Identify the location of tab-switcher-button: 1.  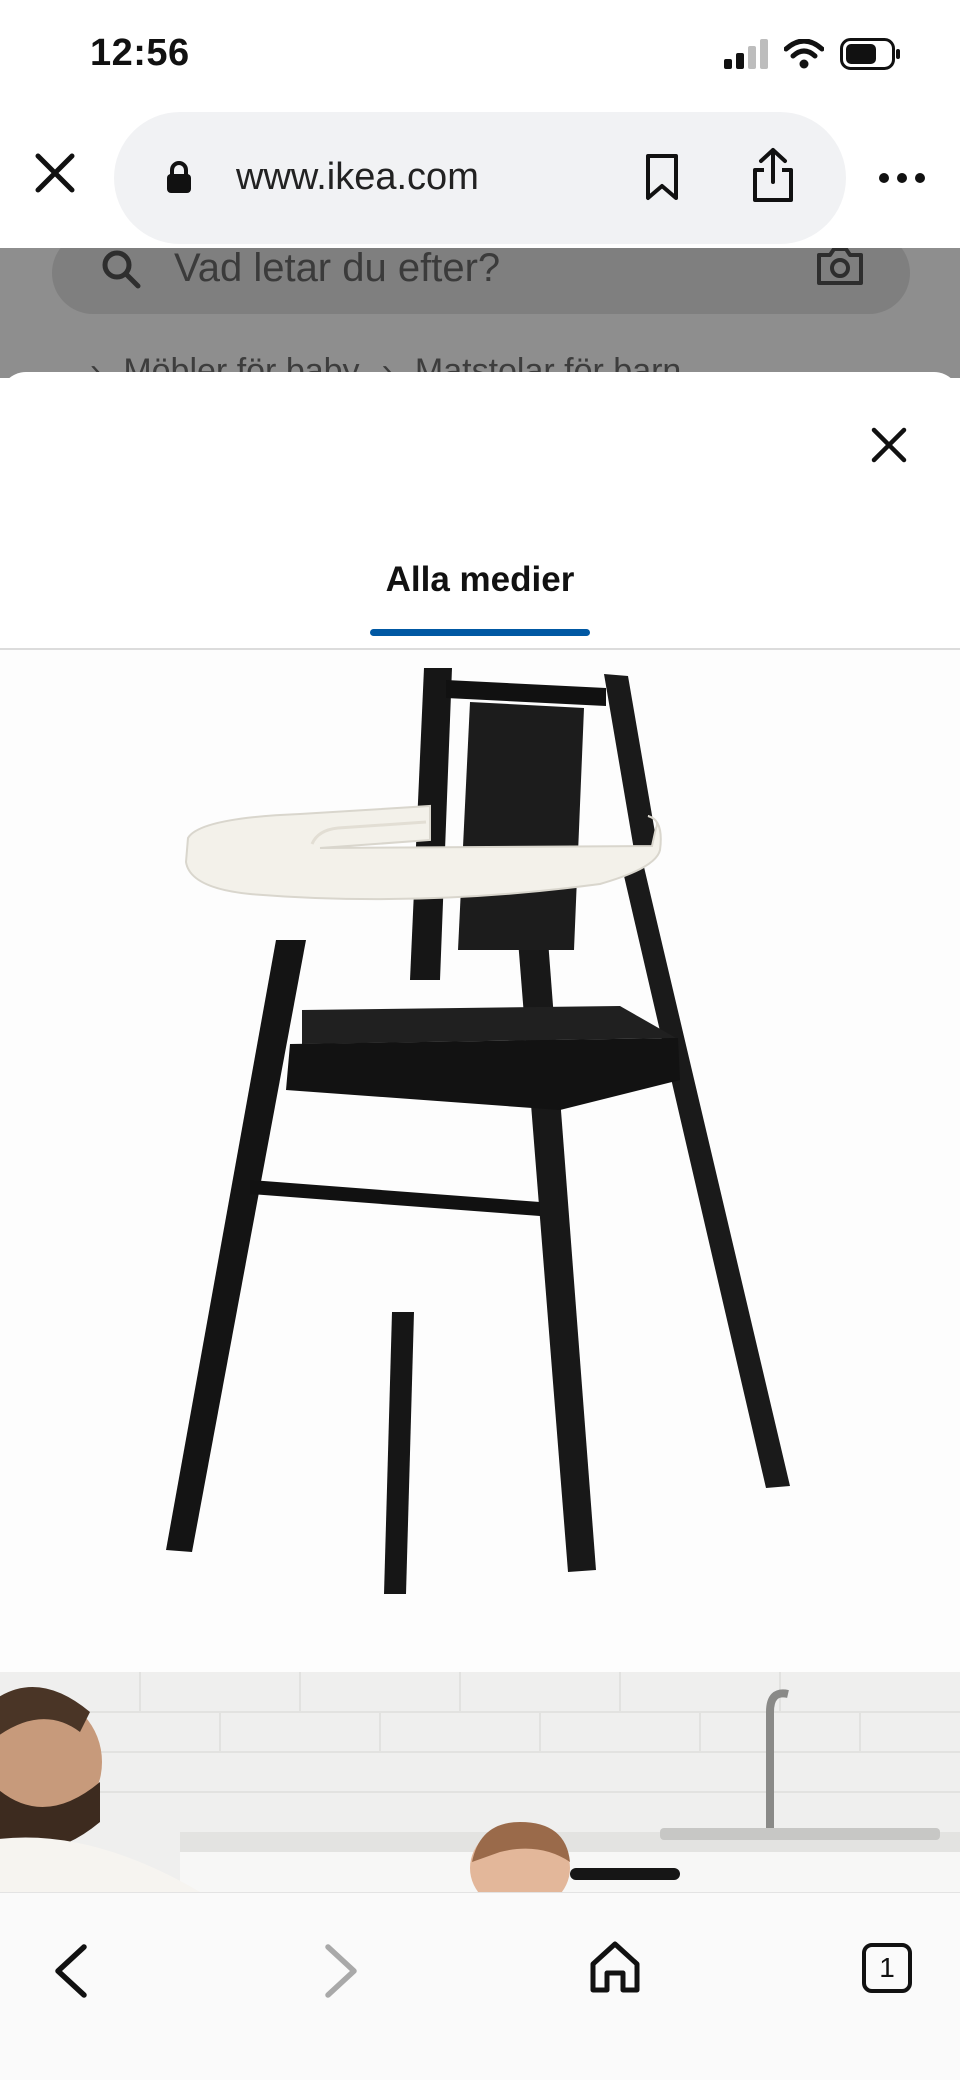
(887, 1968).